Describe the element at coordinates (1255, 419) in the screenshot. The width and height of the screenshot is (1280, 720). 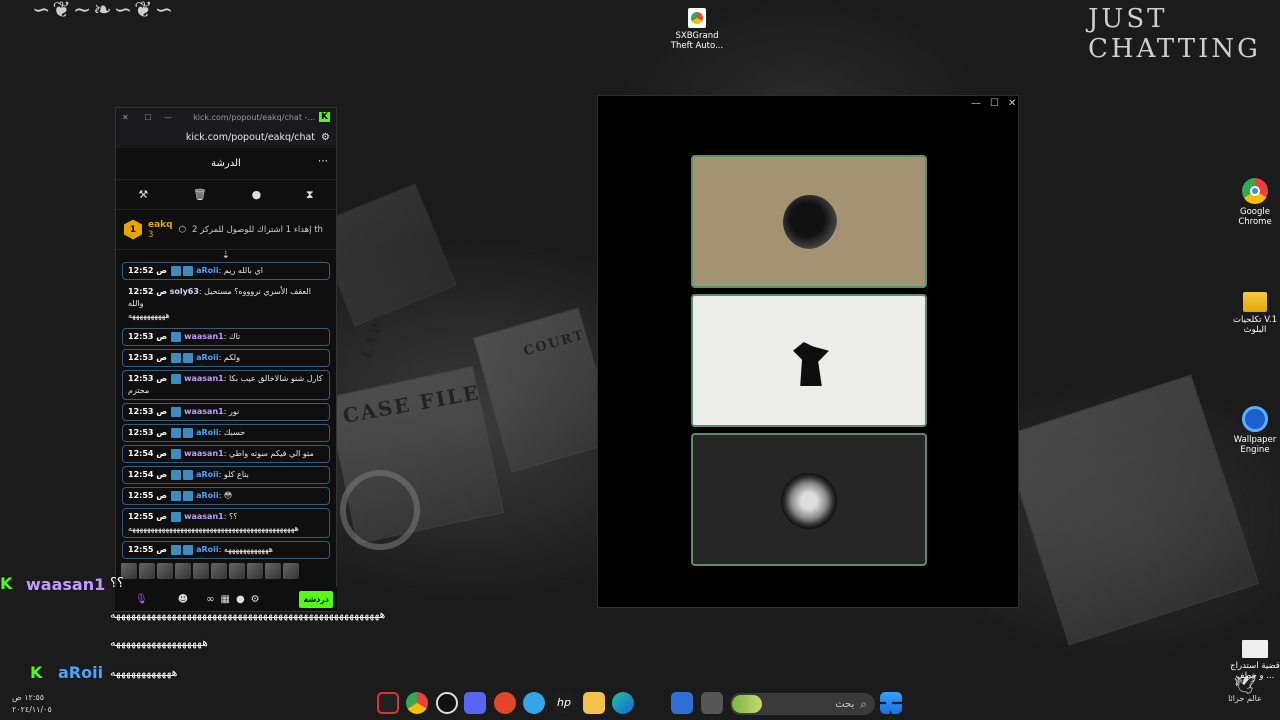
I see `wallpaper-engine-icon` at that location.